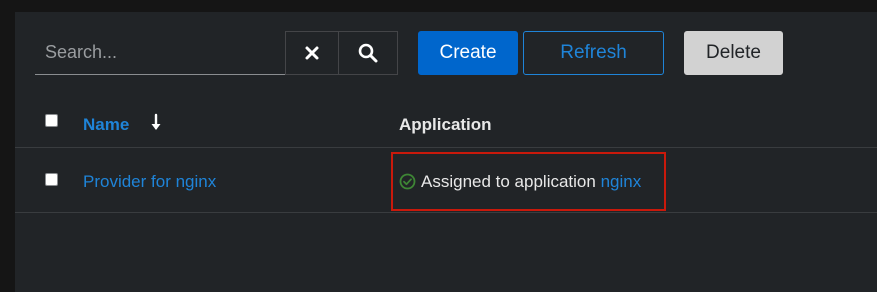 This screenshot has height=292, width=877. What do you see at coordinates (407, 181) in the screenshot?
I see `check-circle-icon` at bounding box center [407, 181].